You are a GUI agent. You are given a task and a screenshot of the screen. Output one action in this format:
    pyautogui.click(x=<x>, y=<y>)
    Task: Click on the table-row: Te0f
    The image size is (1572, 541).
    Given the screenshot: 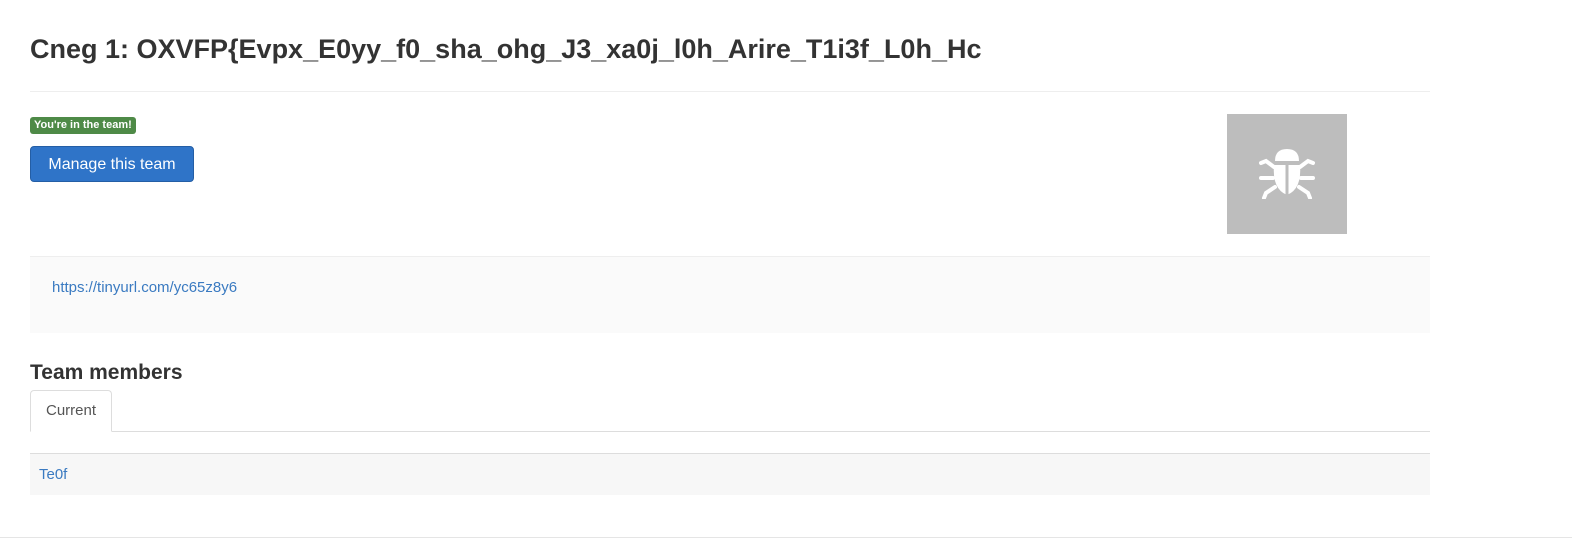 What is the action you would take?
    pyautogui.click(x=730, y=474)
    